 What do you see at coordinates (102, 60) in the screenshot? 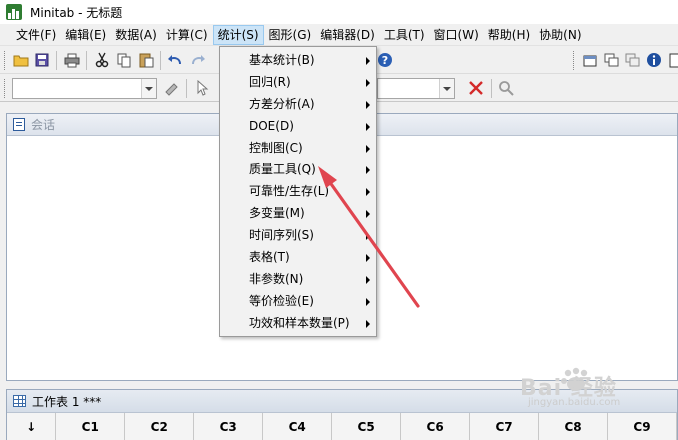
I see `cut-icon` at bounding box center [102, 60].